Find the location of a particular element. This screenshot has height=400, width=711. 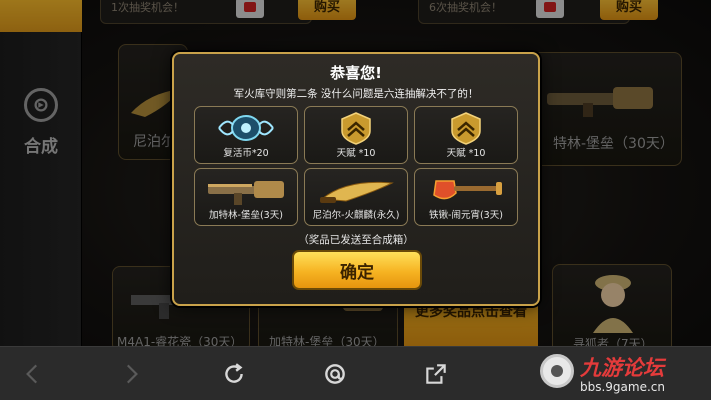

back-arrow-icon is located at coordinates (32, 374).